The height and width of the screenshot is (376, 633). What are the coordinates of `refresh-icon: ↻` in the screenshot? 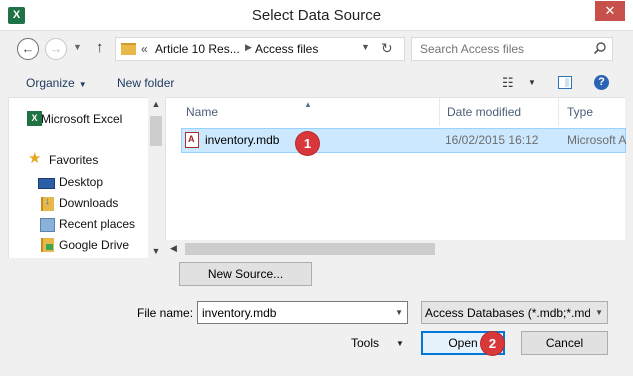 It's located at (387, 48).